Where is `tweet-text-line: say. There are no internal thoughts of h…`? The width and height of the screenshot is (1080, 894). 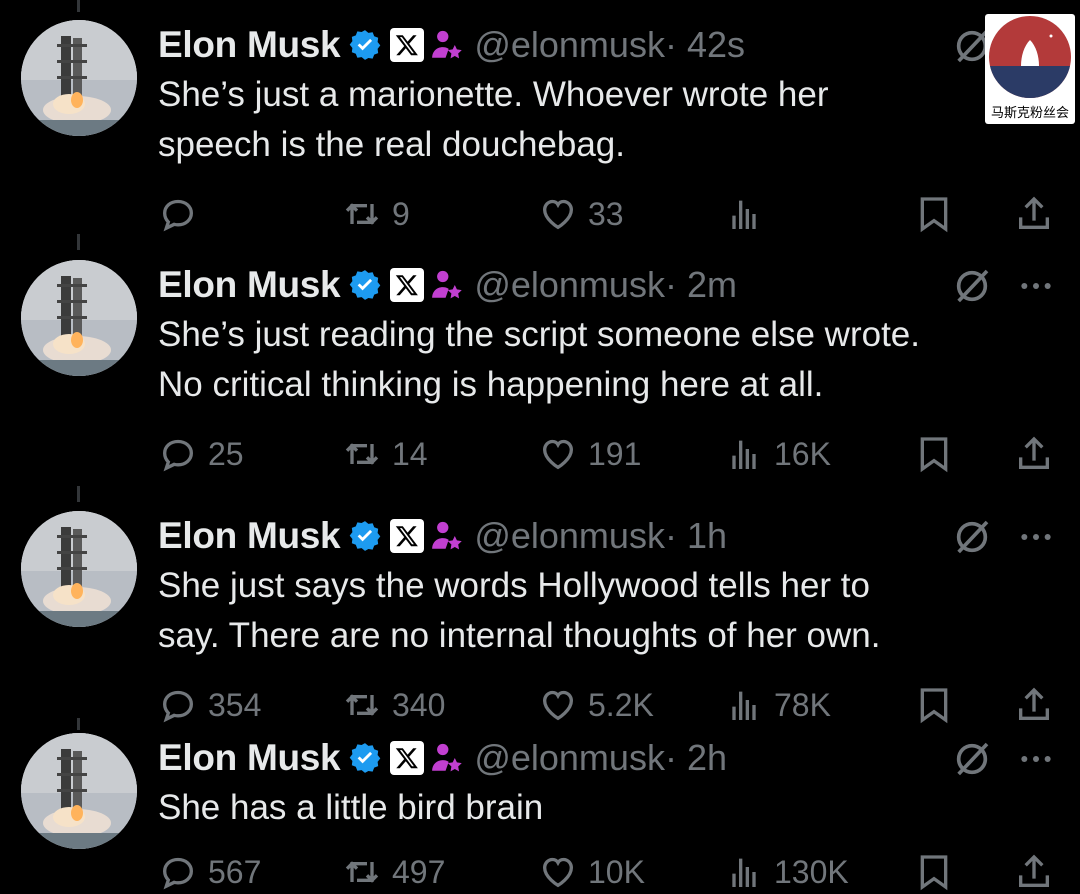
tweet-text-line: say. There are no internal thoughts of h… is located at coordinates (519, 635).